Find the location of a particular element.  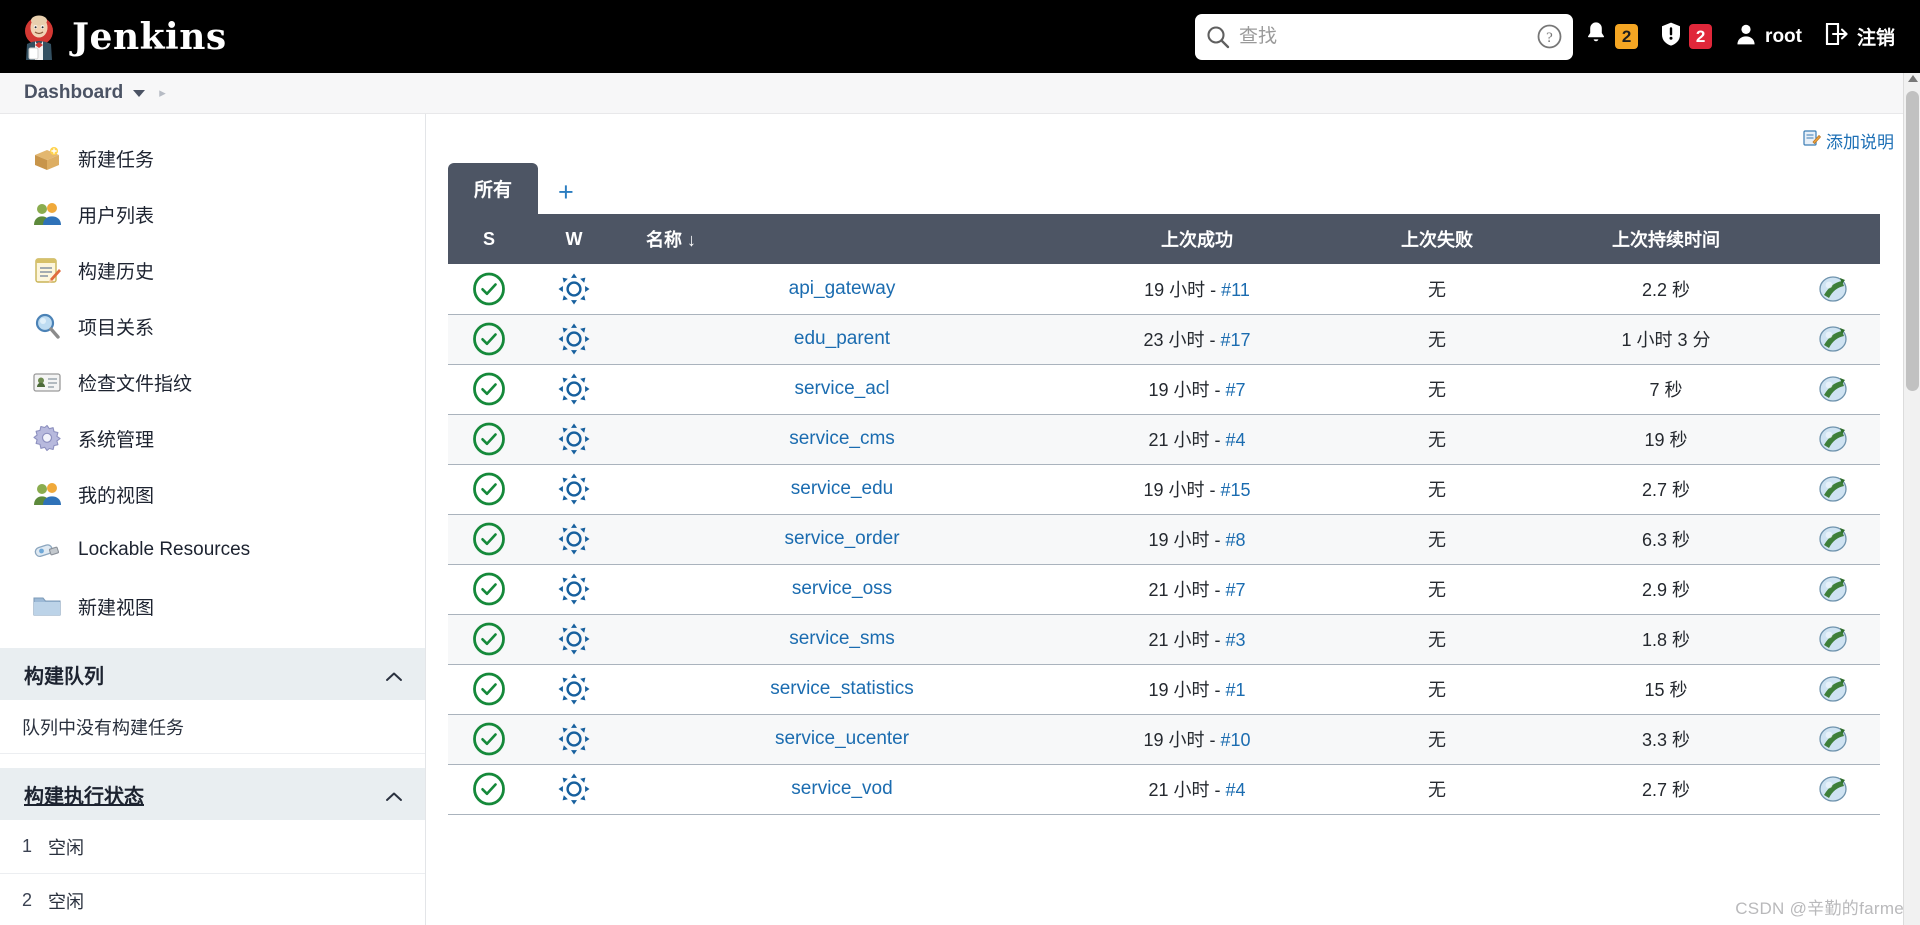

sidebar-item-my-views: 我的视图 is located at coordinates (212, 494).